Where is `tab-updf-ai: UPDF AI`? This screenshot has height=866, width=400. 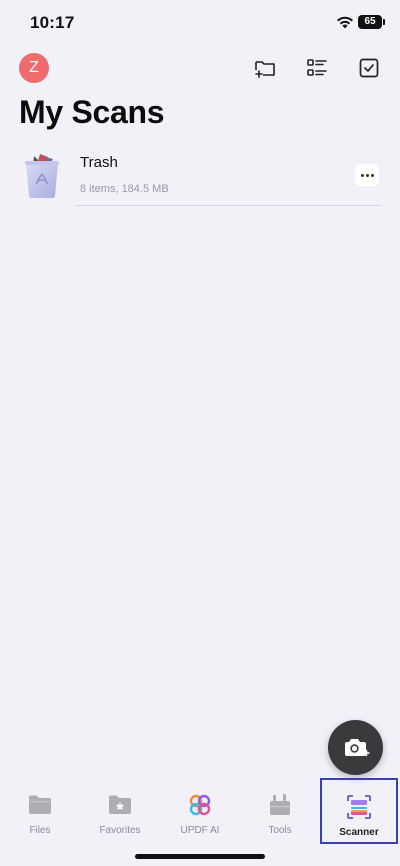
tab-updf-ai: UPDF AI is located at coordinates (200, 812).